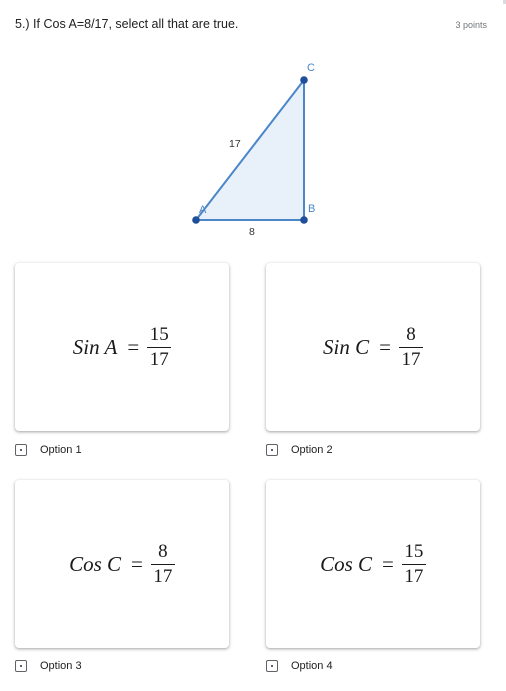 This screenshot has height=691, width=506. I want to click on option-2-image-card: Sin C = 8 17, so click(373, 347).